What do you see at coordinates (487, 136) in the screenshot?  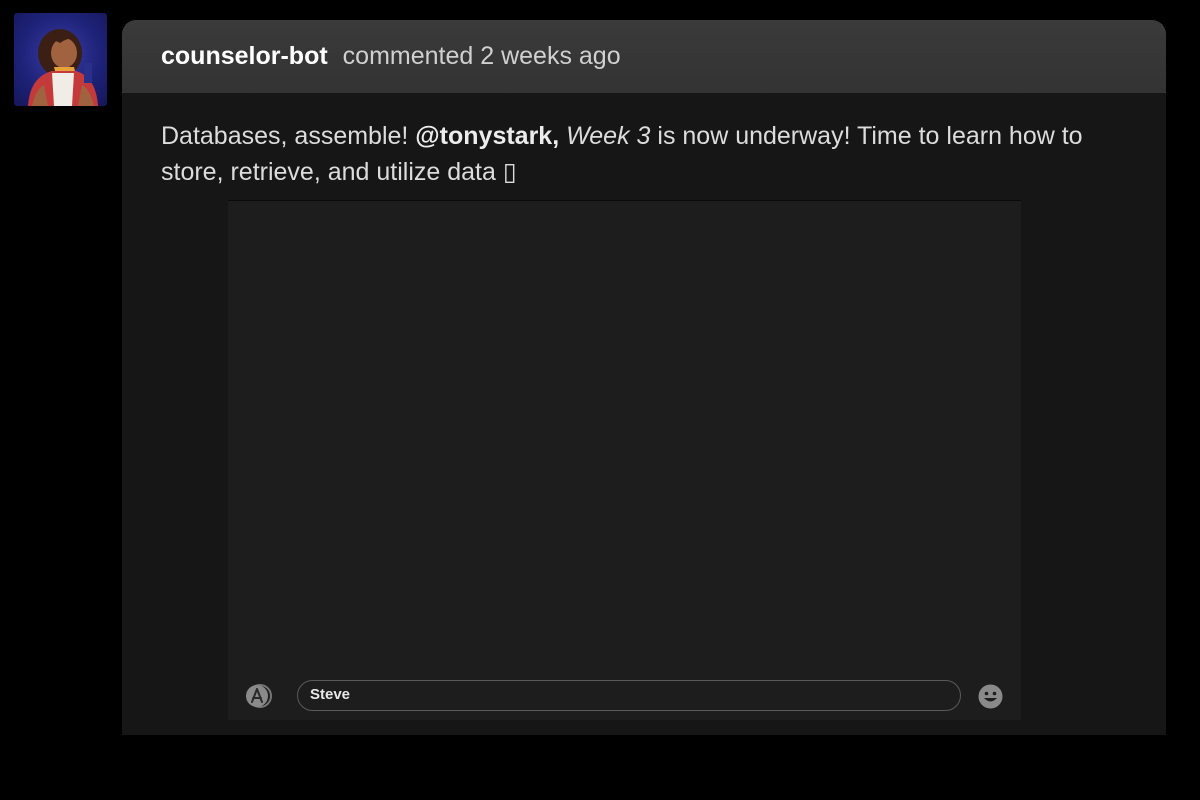 I see `user-mention: @tonystark,` at bounding box center [487, 136].